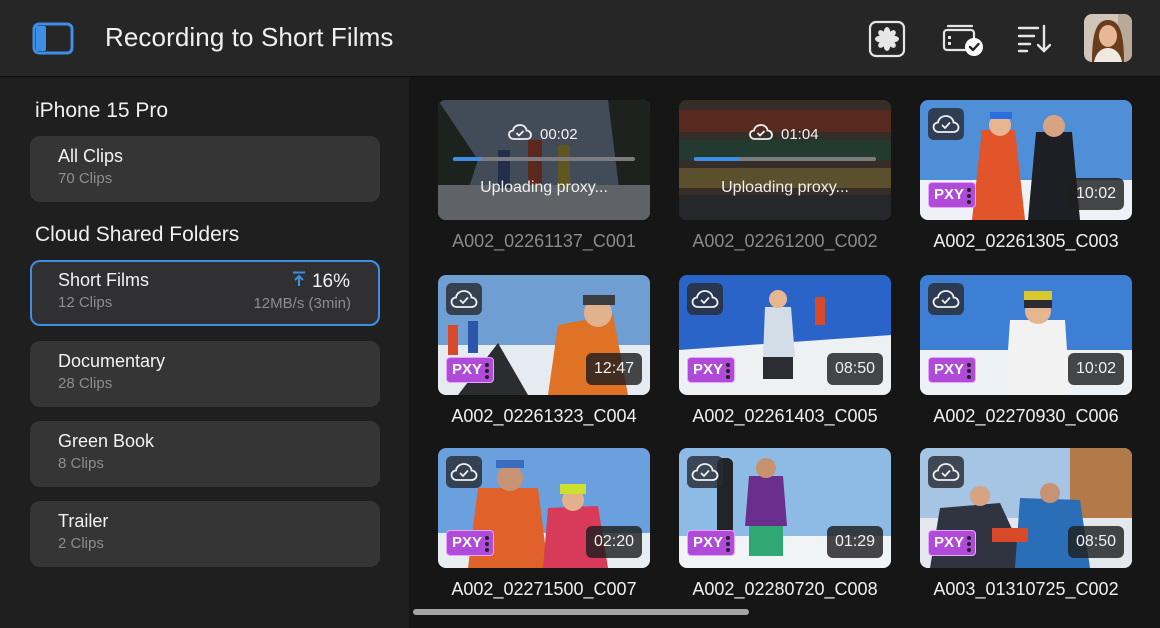 The width and height of the screenshot is (1160, 628). I want to click on clip-name: A002_02261200_C002, so click(785, 241).